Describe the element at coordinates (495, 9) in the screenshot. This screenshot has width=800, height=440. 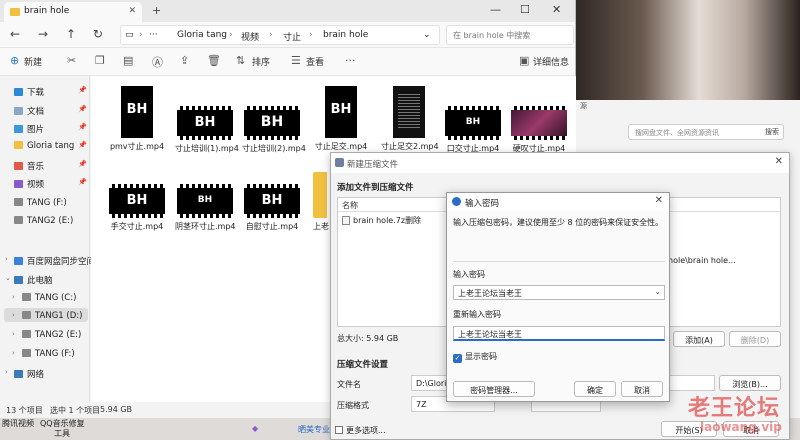
I see `minimize-icon: —` at that location.